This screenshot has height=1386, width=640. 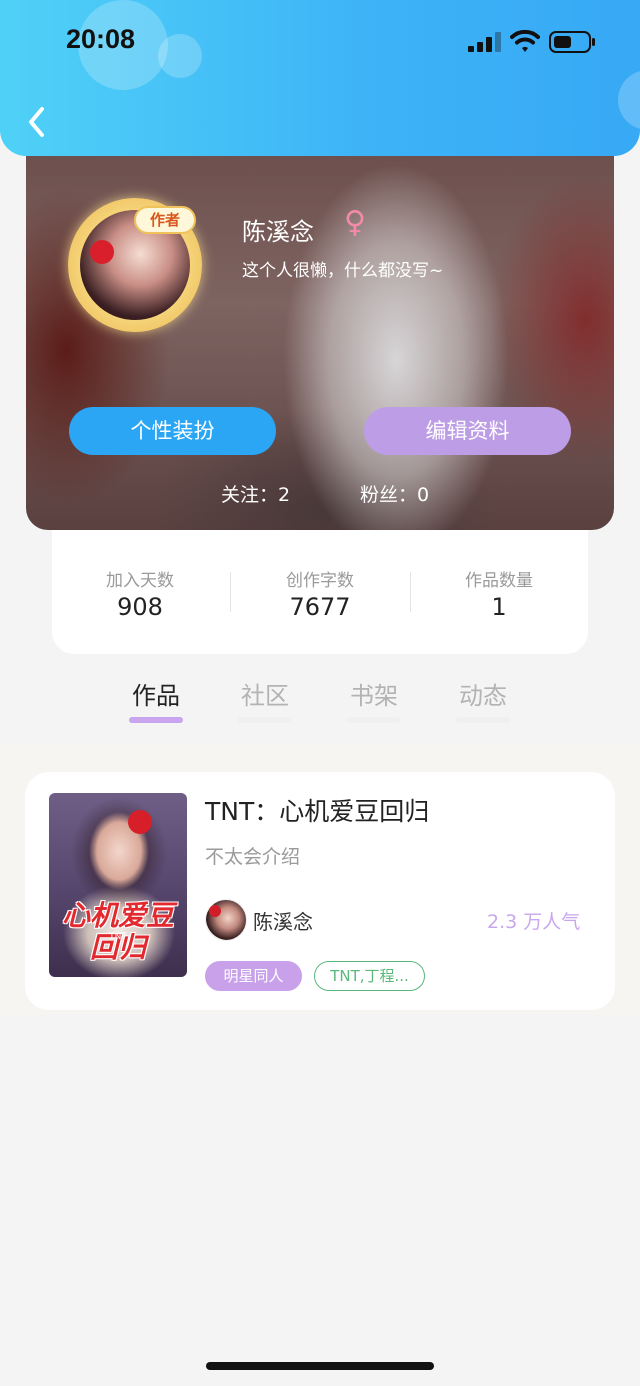 I want to click on edit-profile-button: 编辑资料, so click(x=467, y=431).